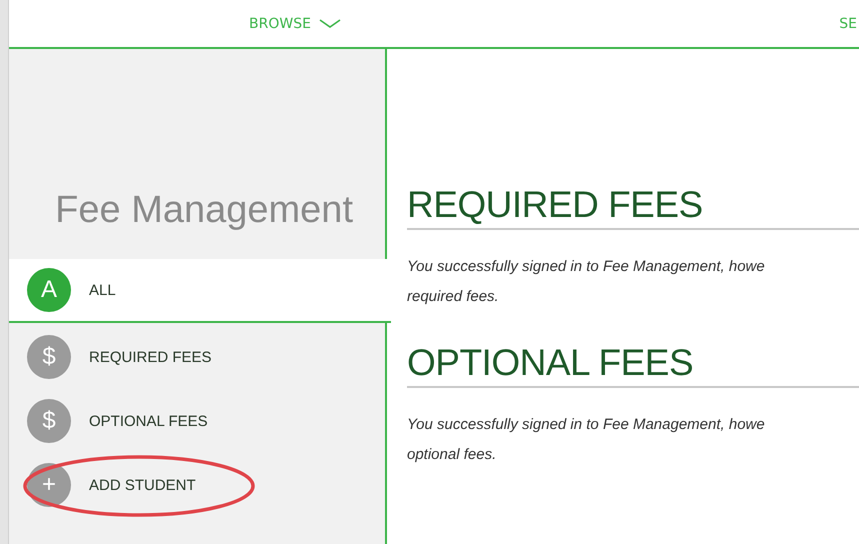  I want to click on sidebar-item: $ OPTIONAL FEES, so click(197, 421).